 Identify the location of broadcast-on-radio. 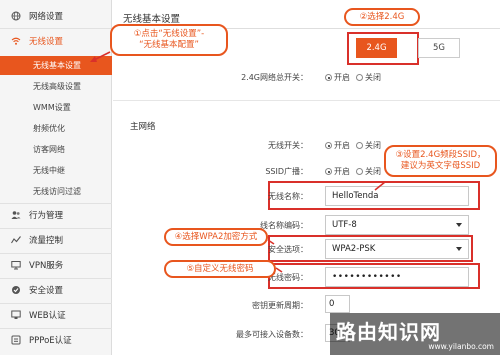
(328, 171).